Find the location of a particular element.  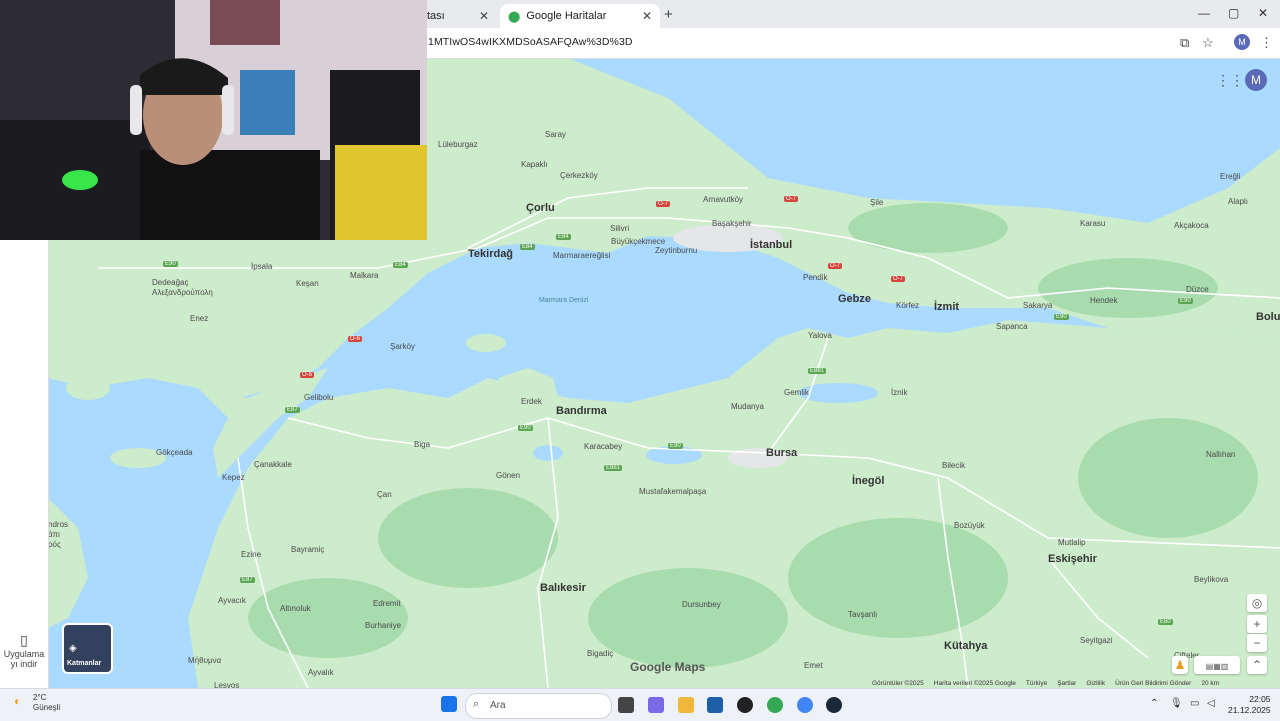

app-icon is located at coordinates (745, 705).